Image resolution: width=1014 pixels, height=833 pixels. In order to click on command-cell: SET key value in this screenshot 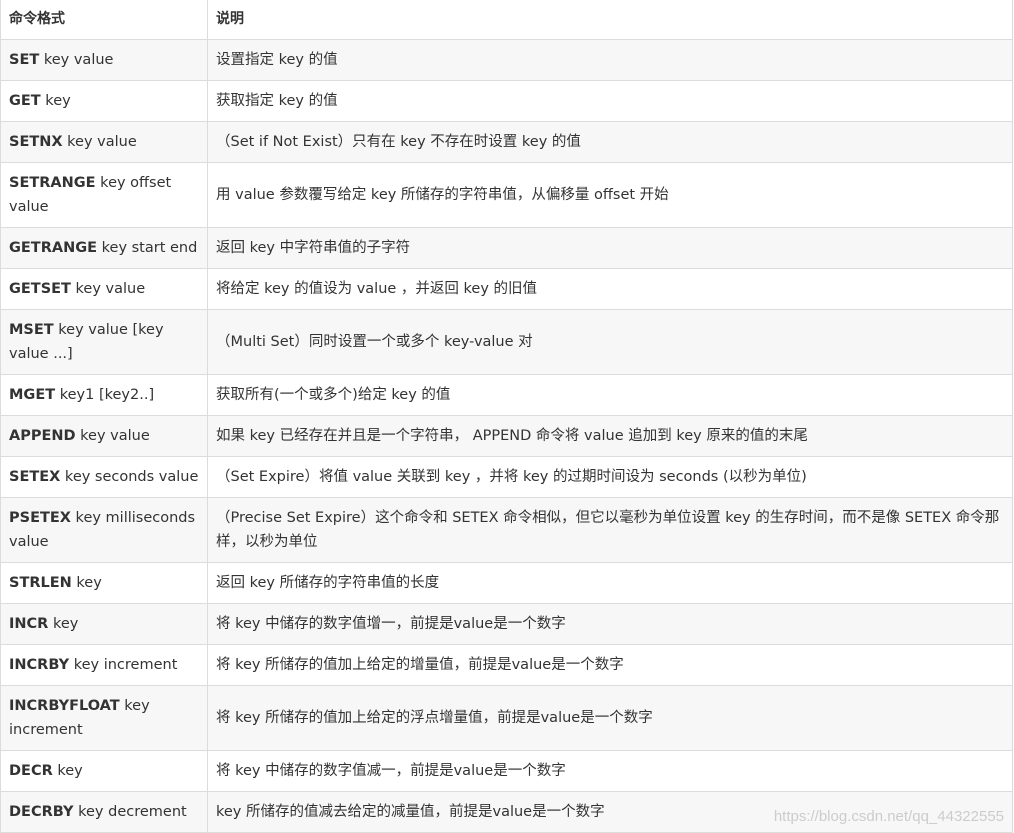, I will do `click(104, 60)`.